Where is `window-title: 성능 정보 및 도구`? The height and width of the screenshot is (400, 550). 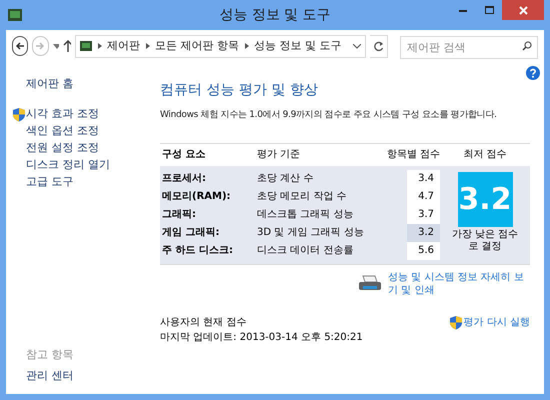 window-title: 성능 정보 및 도구 is located at coordinates (275, 15).